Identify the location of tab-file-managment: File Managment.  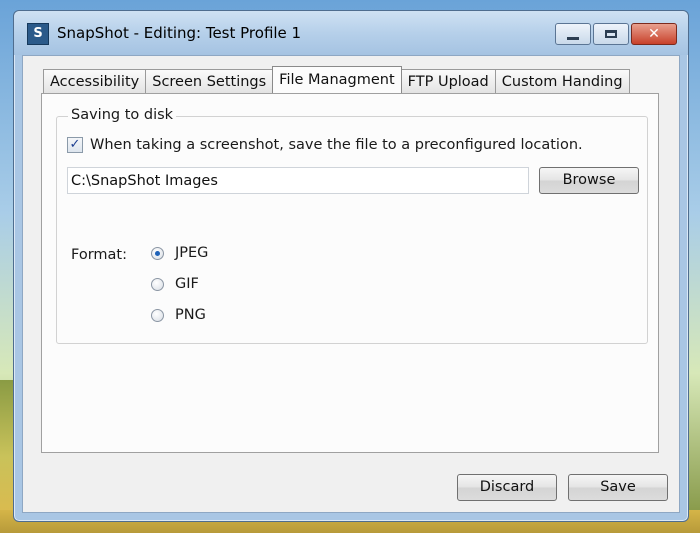
(337, 79).